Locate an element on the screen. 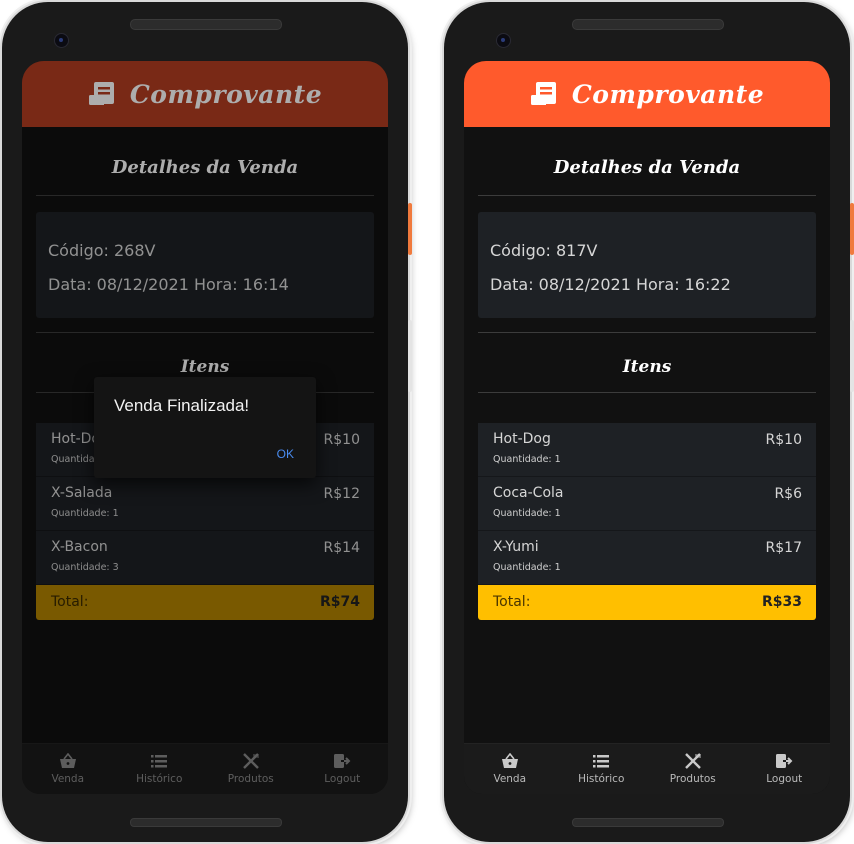 The image size is (854, 844). item-name: X-Salada is located at coordinates (82, 493).